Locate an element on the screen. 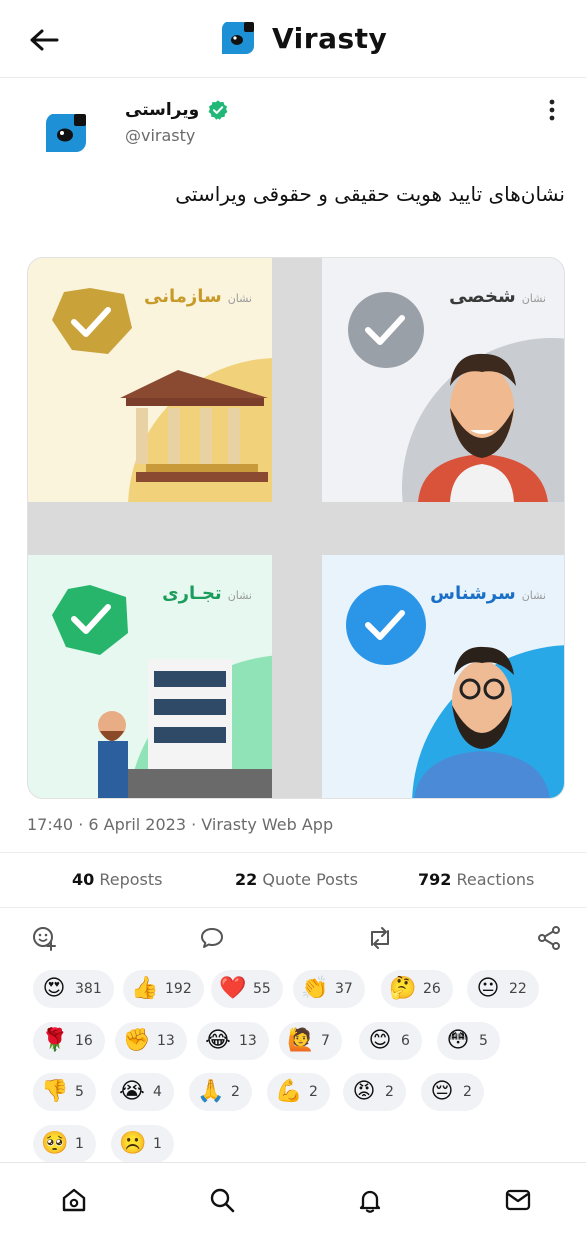 The width and height of the screenshot is (586, 1235). nav-messages is located at coordinates (518, 1200).